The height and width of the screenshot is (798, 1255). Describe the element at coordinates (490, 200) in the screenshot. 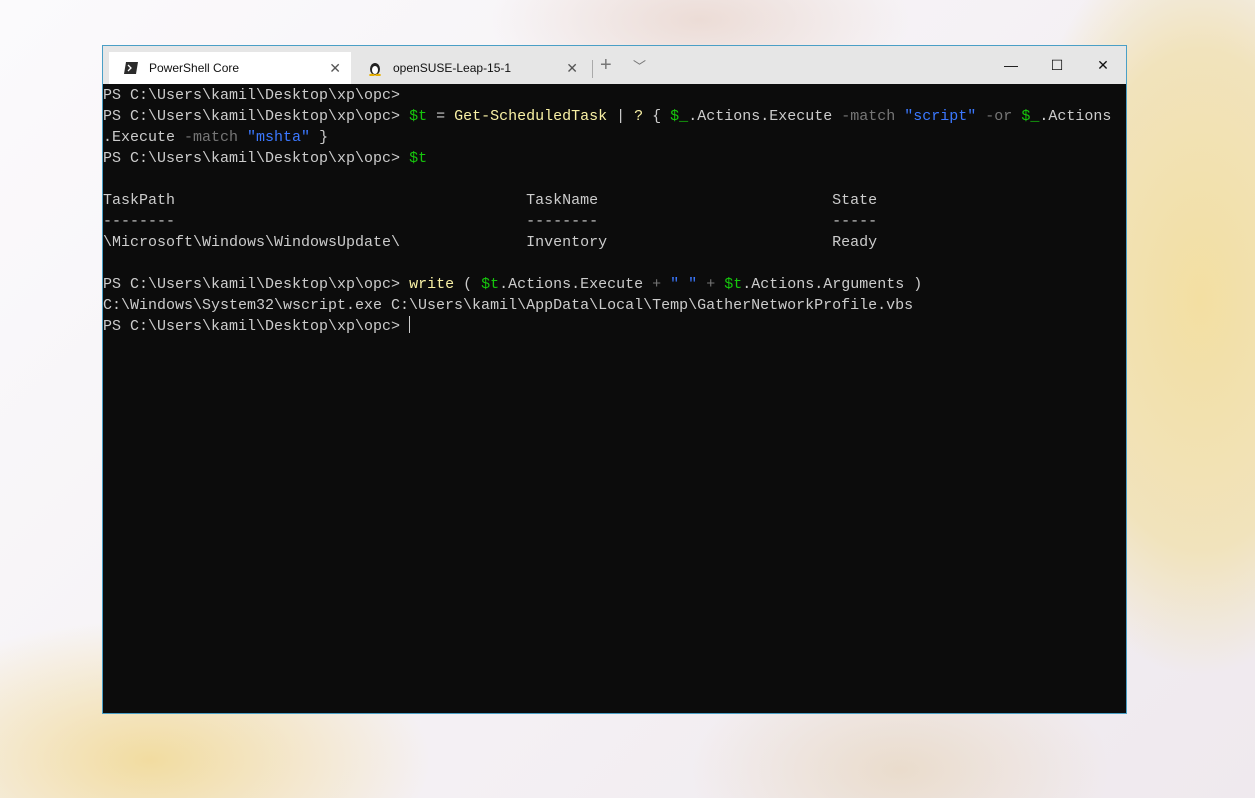

I see `terminal-text: TaskPath TaskName State` at that location.